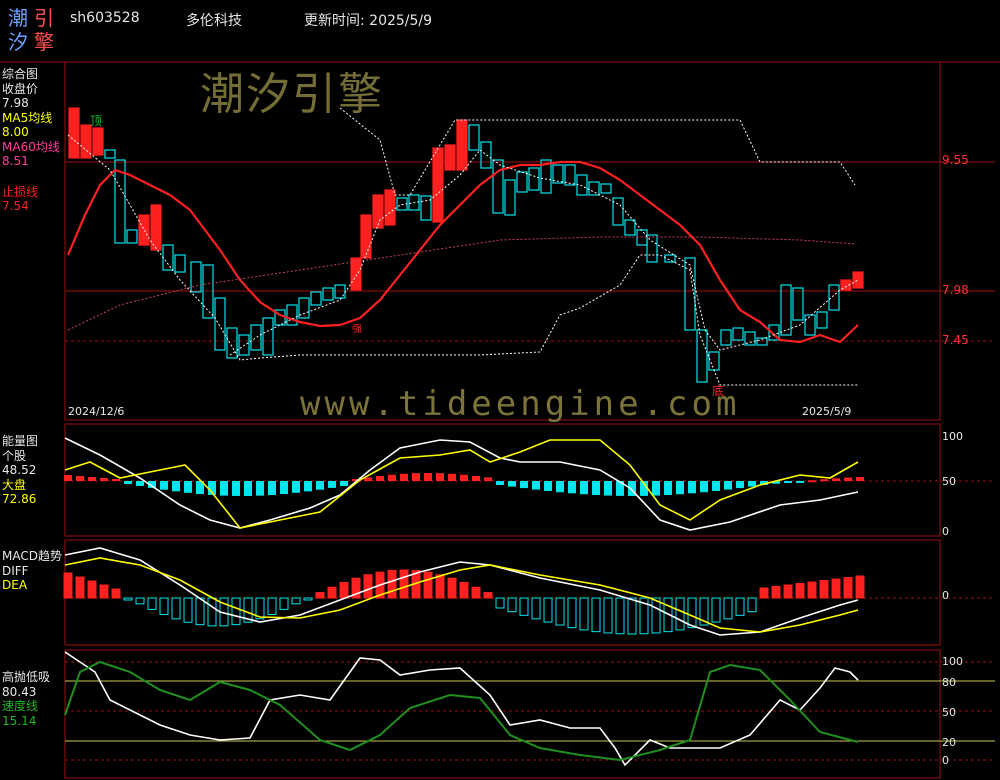 Image resolution: width=1000 pixels, height=780 pixels. I want to click on osc-level-0: 0, so click(945, 760).